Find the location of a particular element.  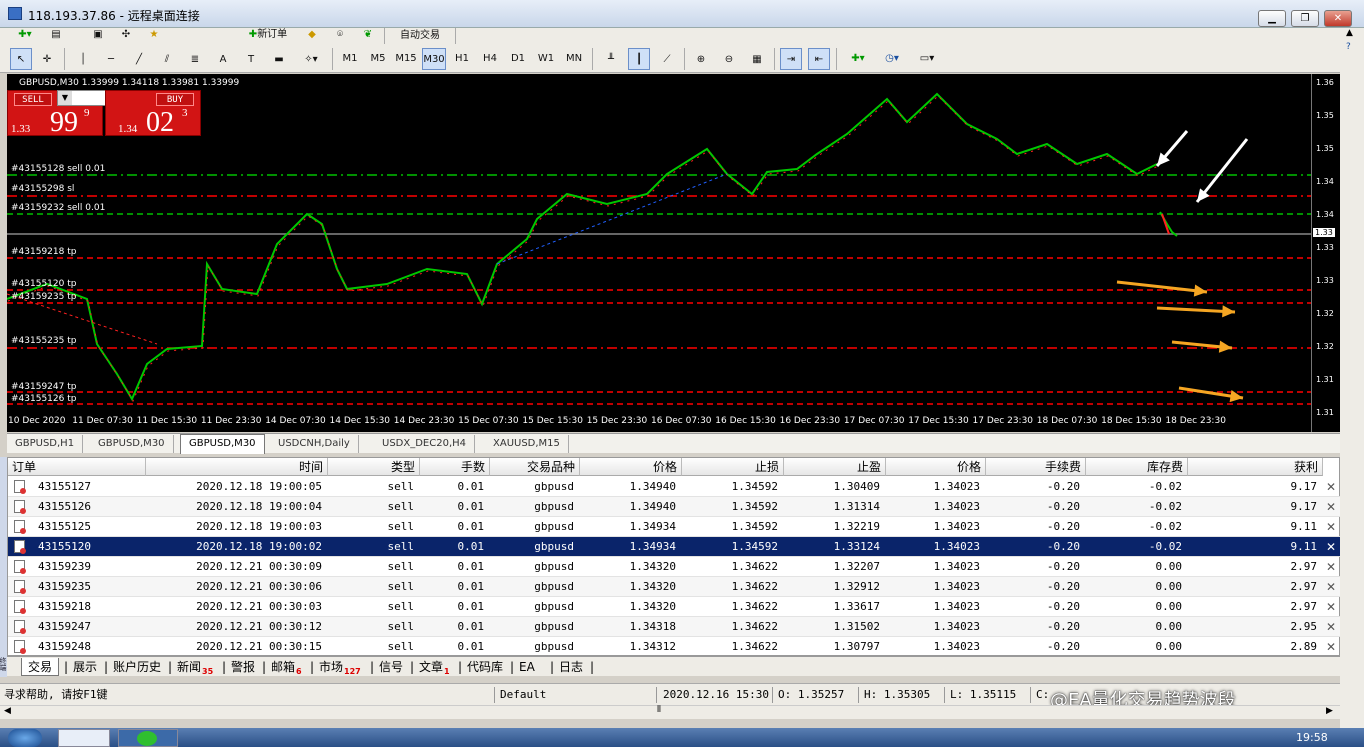

close-button: ✕ is located at coordinates (1338, 18).